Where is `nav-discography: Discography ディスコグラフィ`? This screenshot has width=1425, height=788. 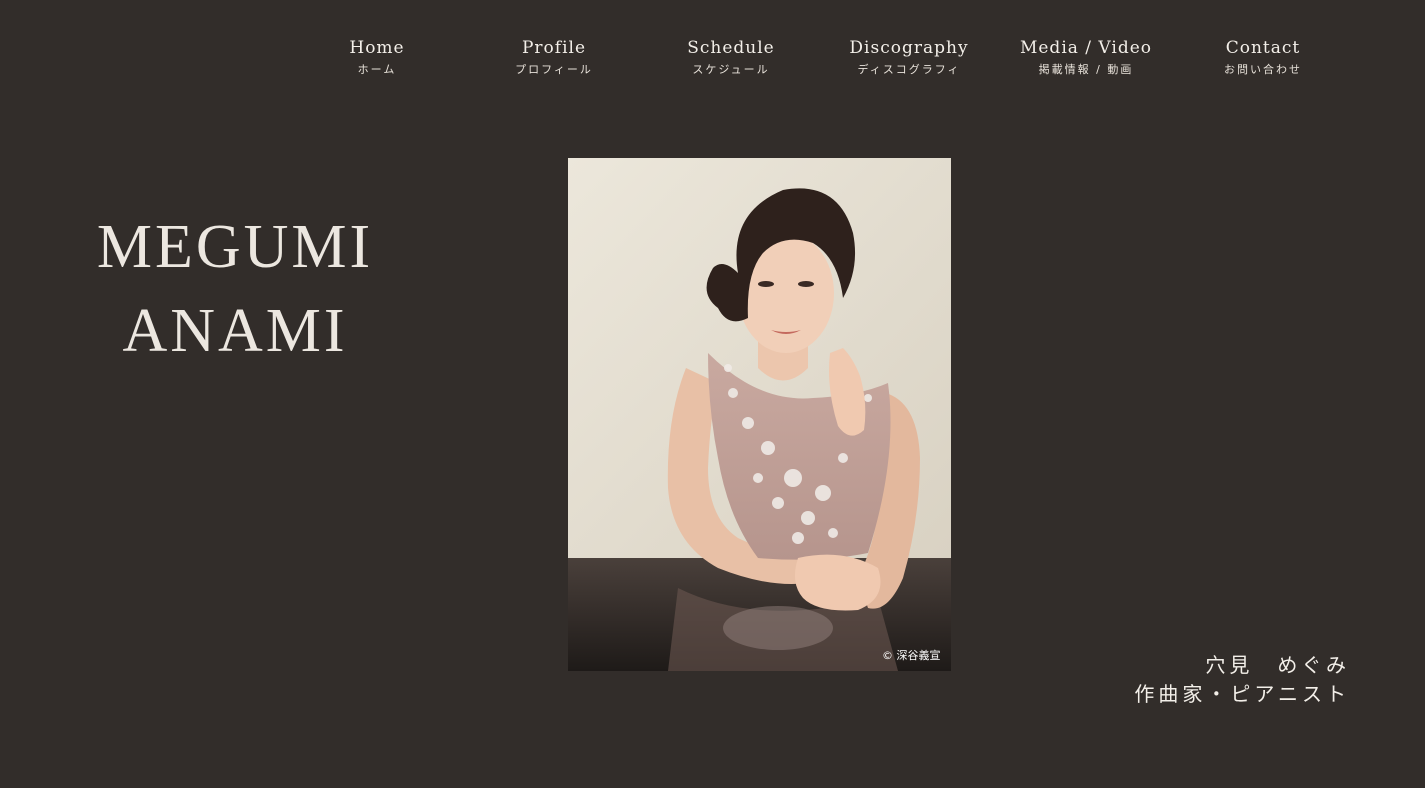
nav-discography: Discography ディスコグラフィ is located at coordinates (909, 57).